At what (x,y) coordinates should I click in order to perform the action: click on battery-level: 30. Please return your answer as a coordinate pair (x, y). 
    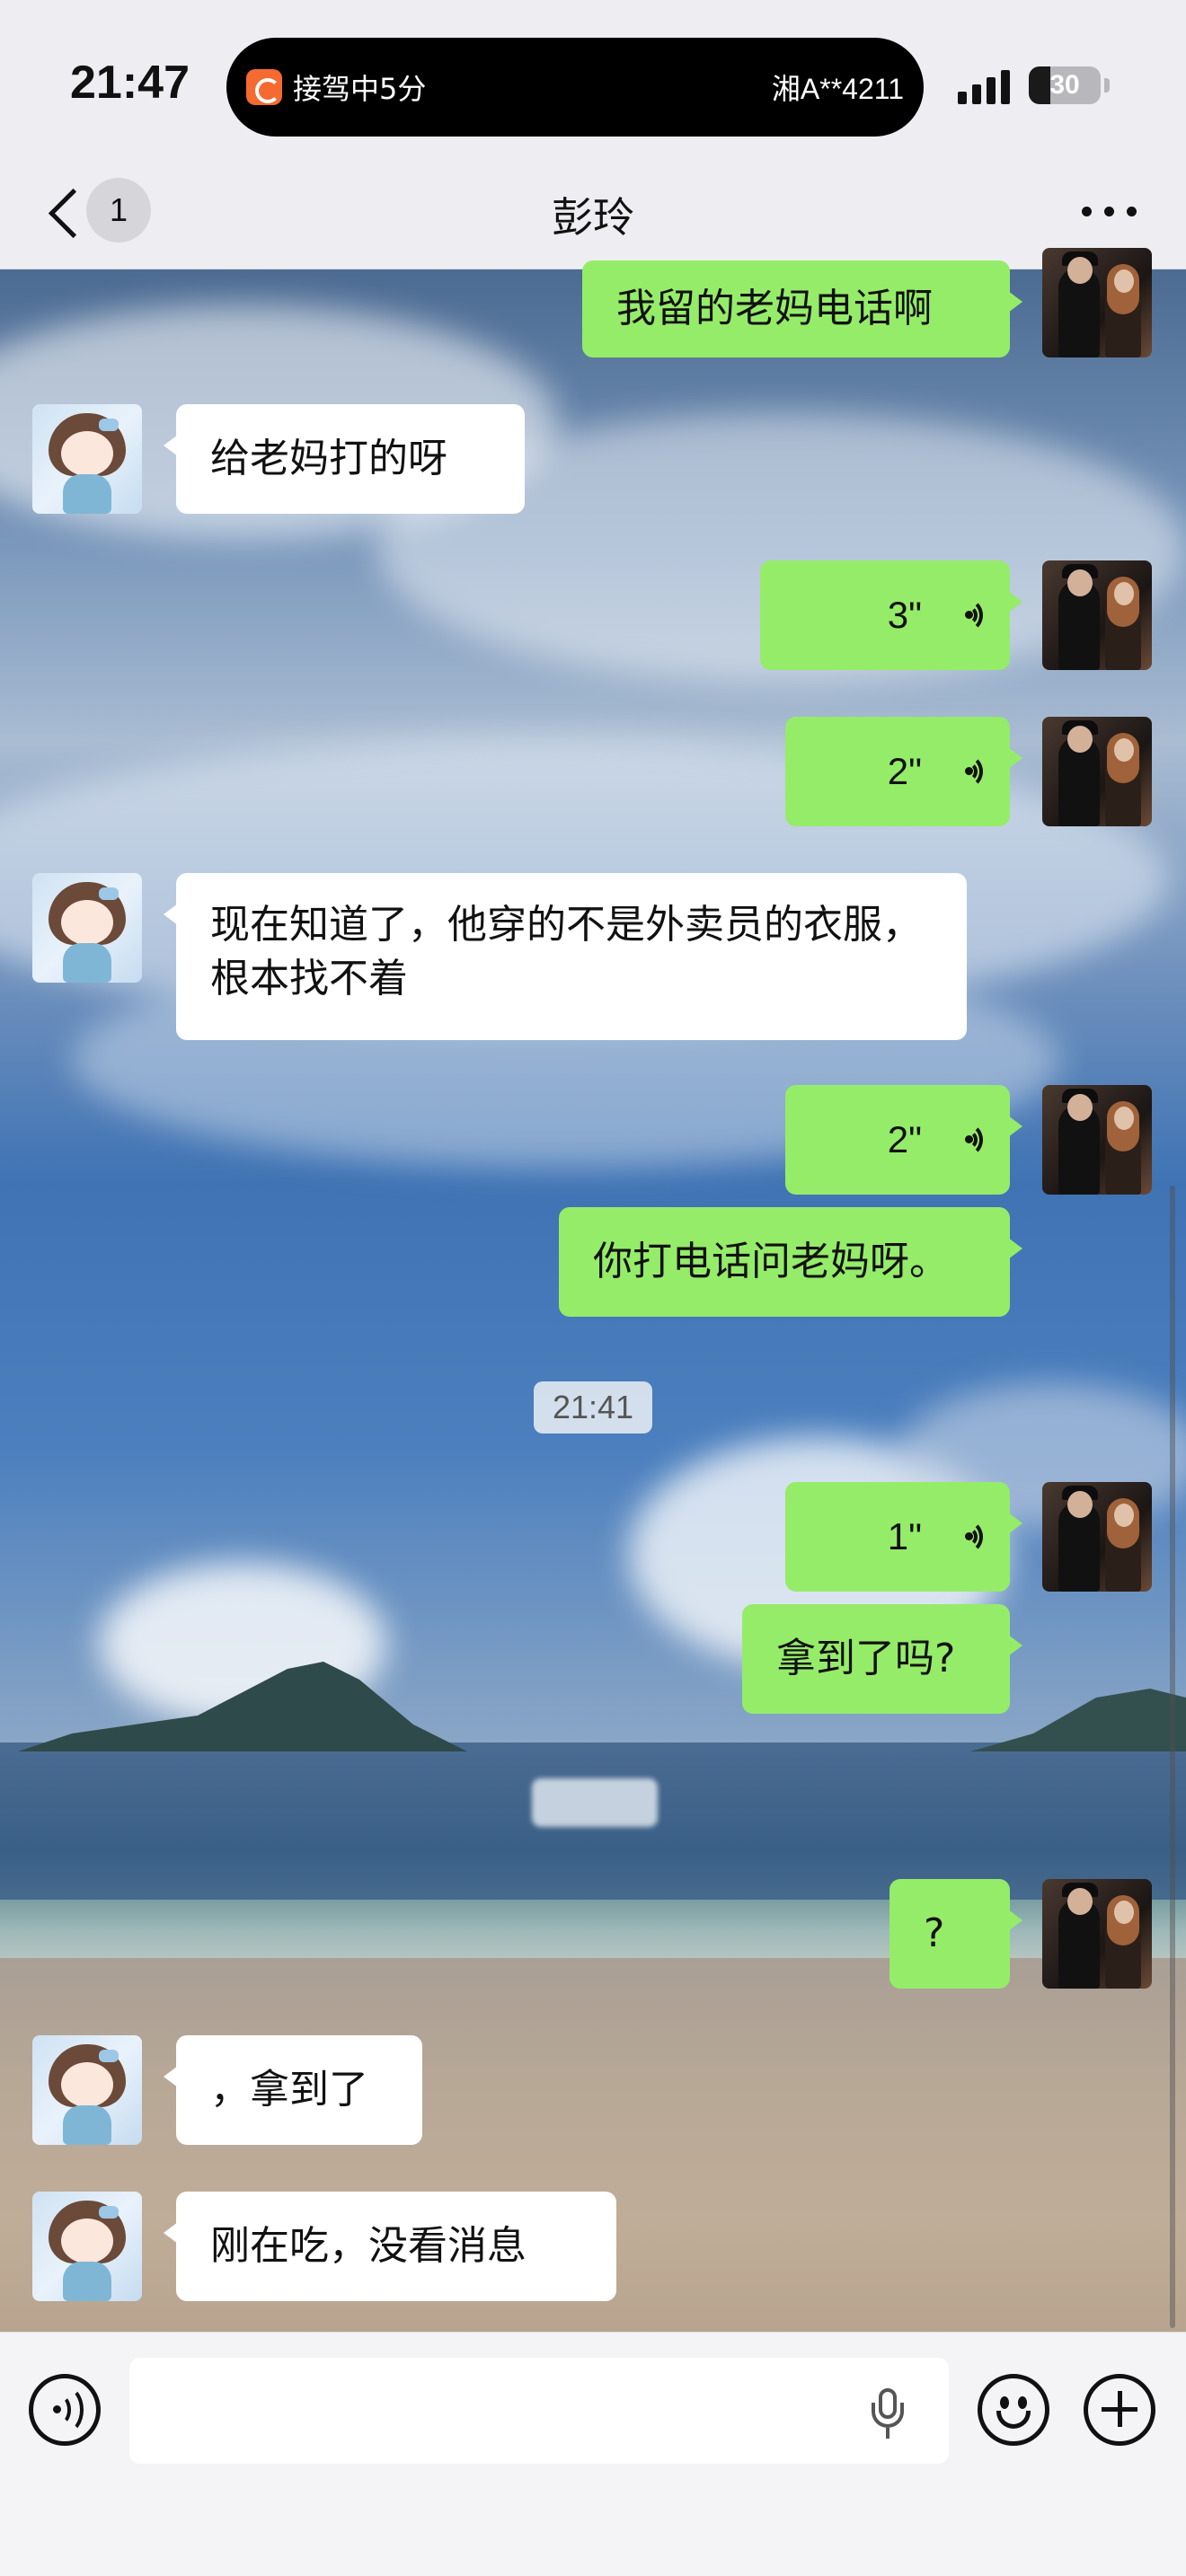
    Looking at the image, I should click on (1064, 85).